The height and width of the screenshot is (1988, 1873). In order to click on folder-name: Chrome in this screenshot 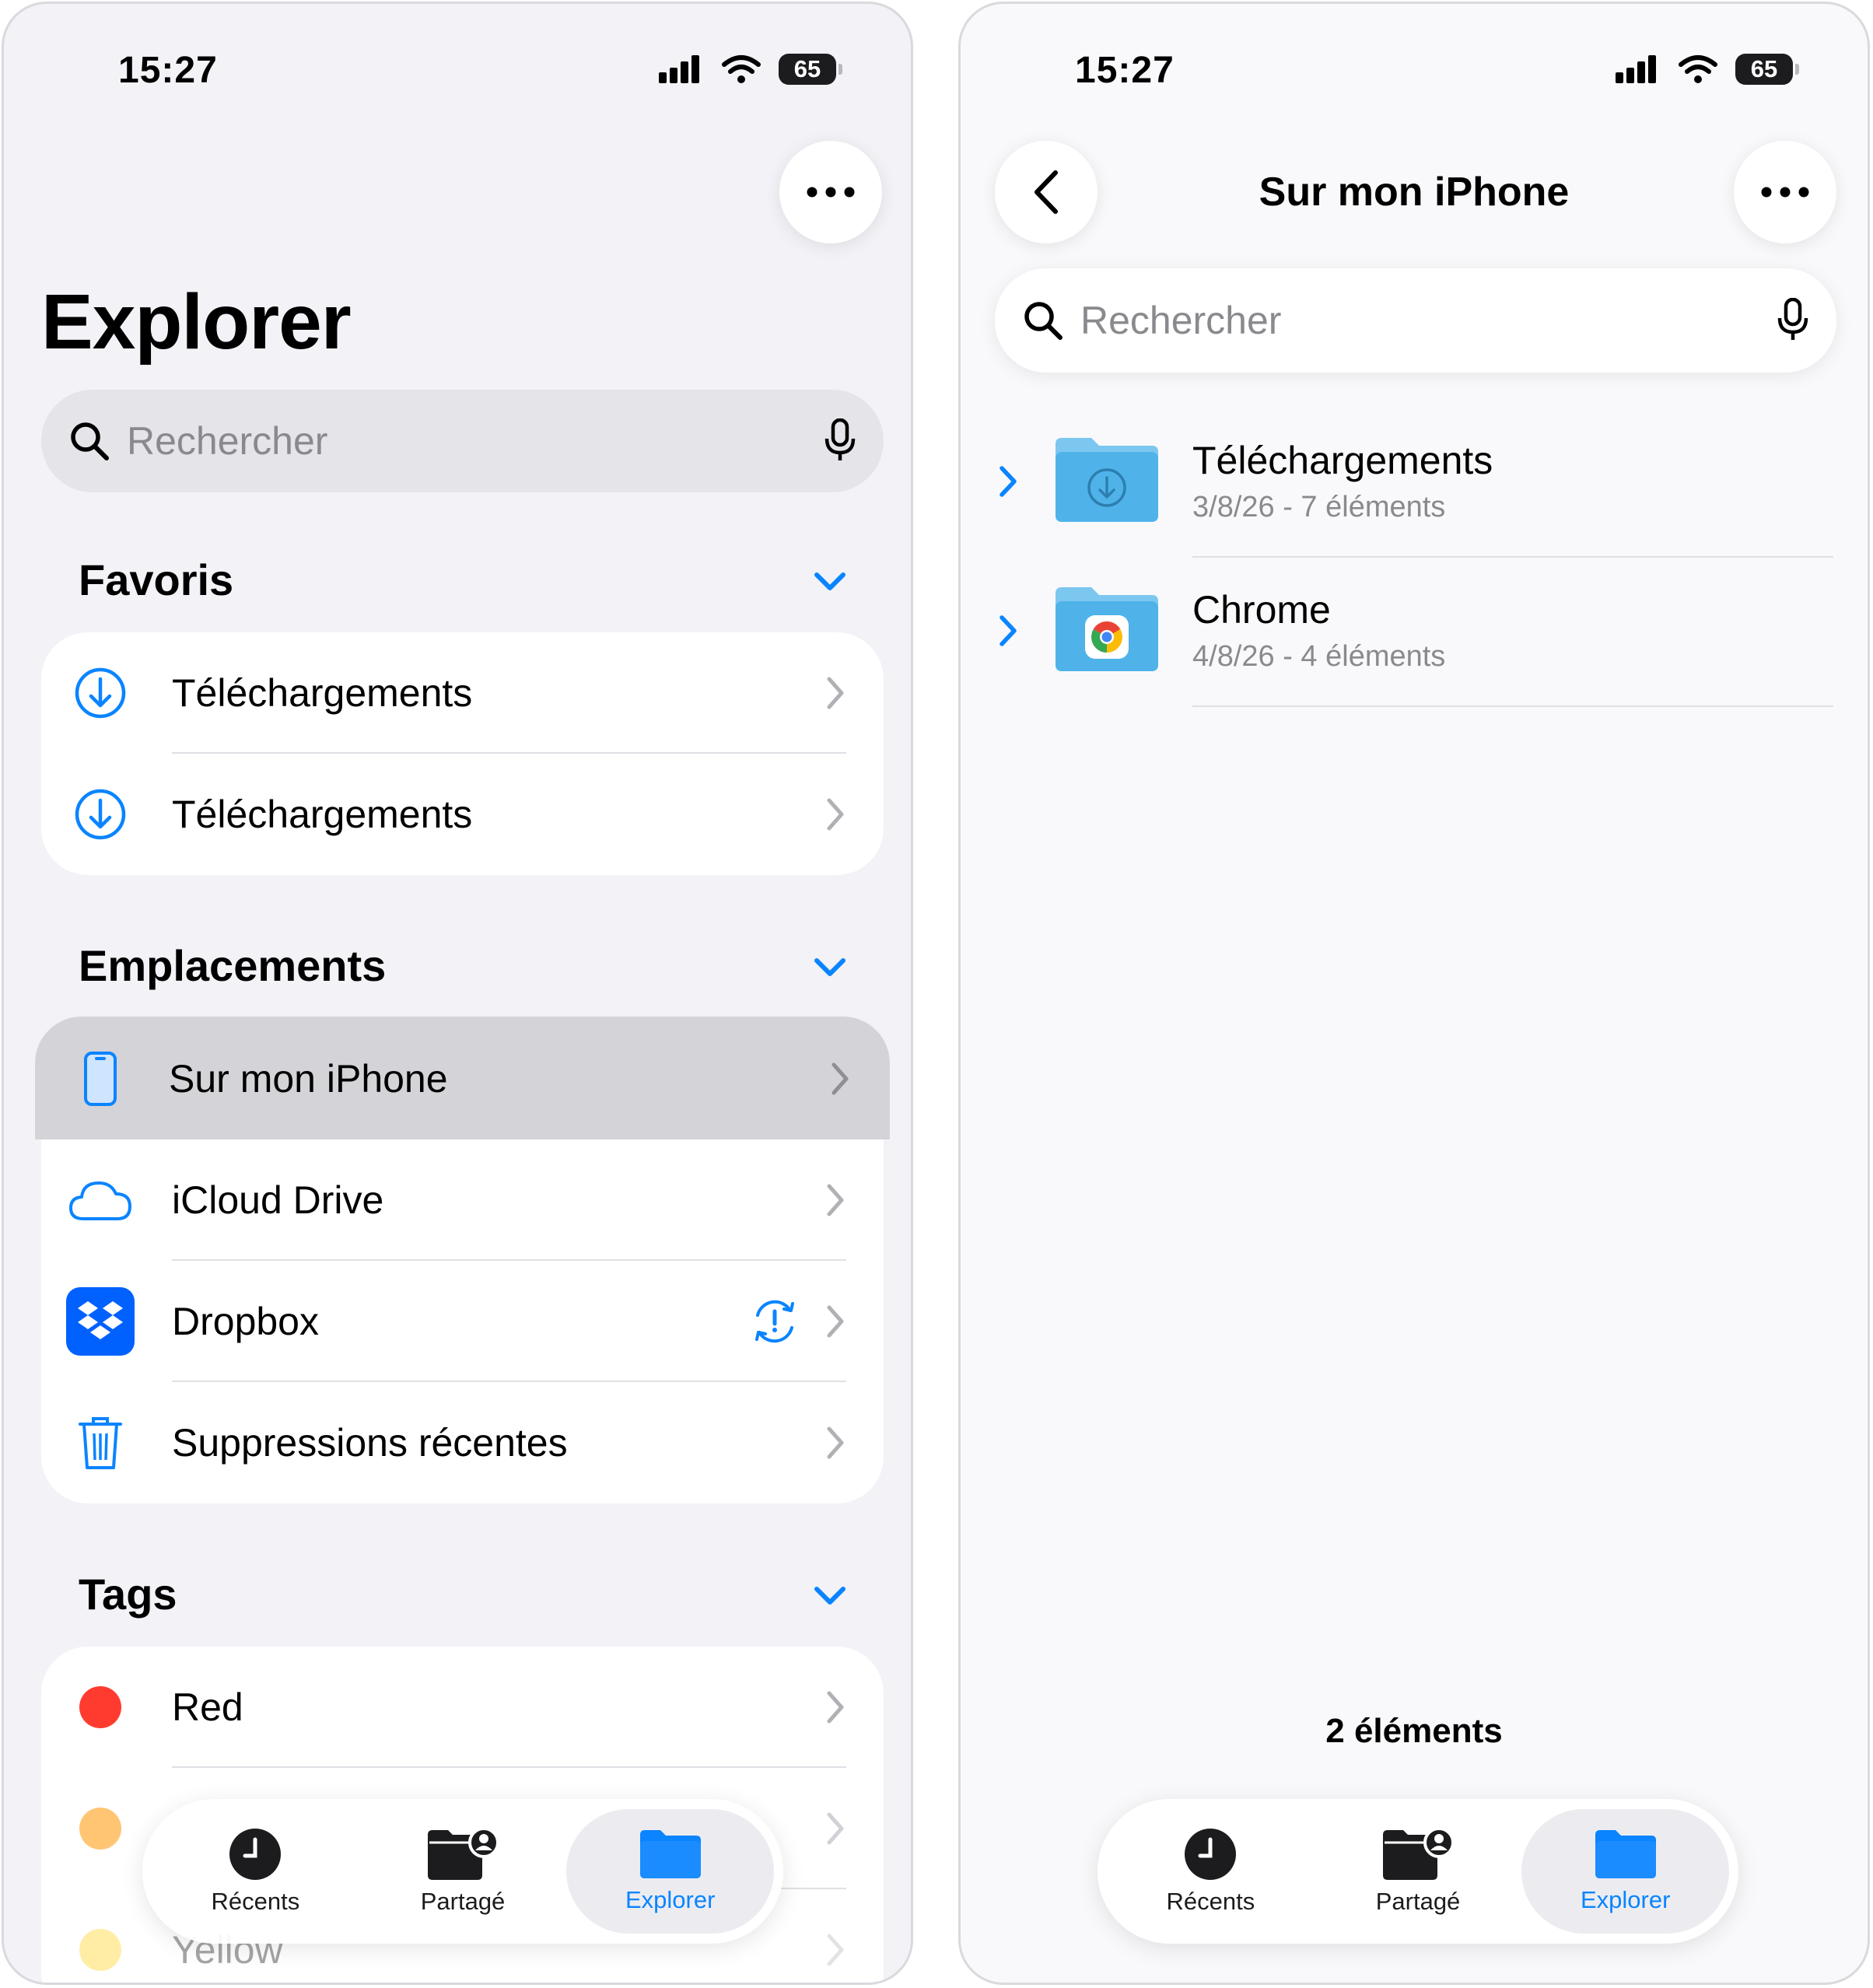, I will do `click(1261, 610)`.